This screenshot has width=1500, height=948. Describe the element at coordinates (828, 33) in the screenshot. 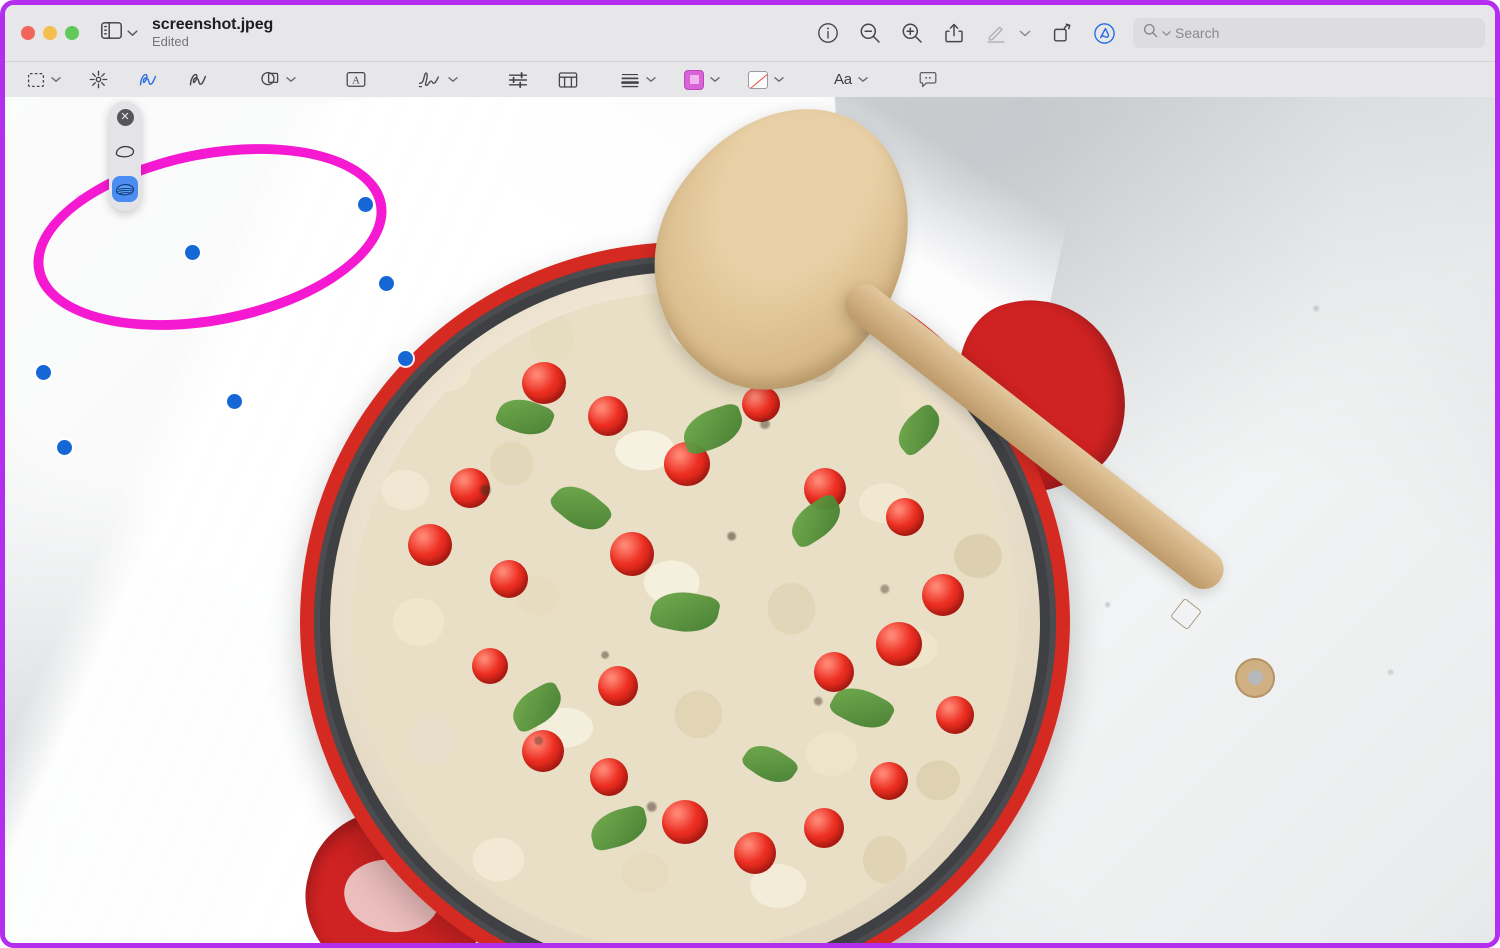

I see `info-icon` at that location.